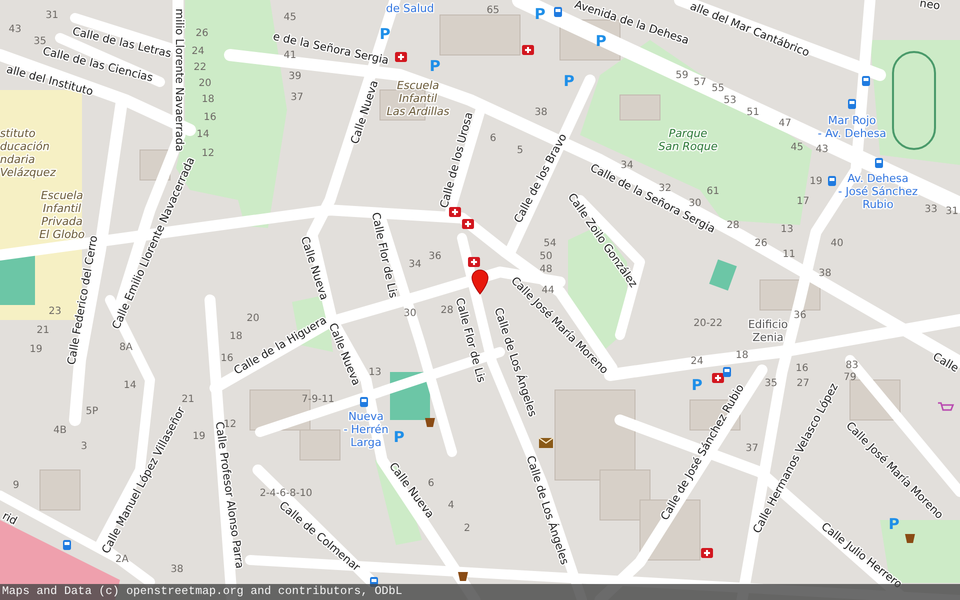  Describe the element at coordinates (520, 150) in the screenshot. I see `house-number: 5` at that location.